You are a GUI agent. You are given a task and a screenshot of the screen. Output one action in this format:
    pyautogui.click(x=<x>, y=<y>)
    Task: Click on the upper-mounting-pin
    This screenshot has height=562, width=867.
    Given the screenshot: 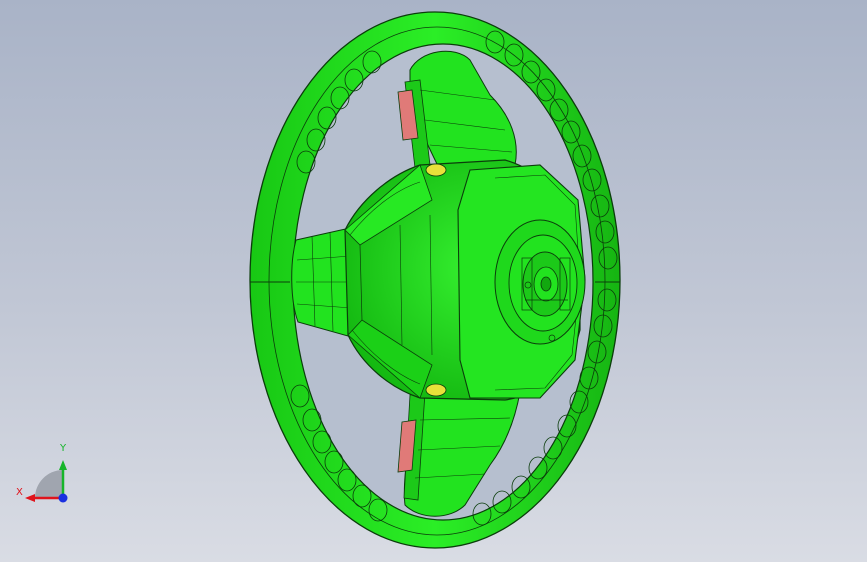 What is the action you would take?
    pyautogui.click(x=436, y=170)
    